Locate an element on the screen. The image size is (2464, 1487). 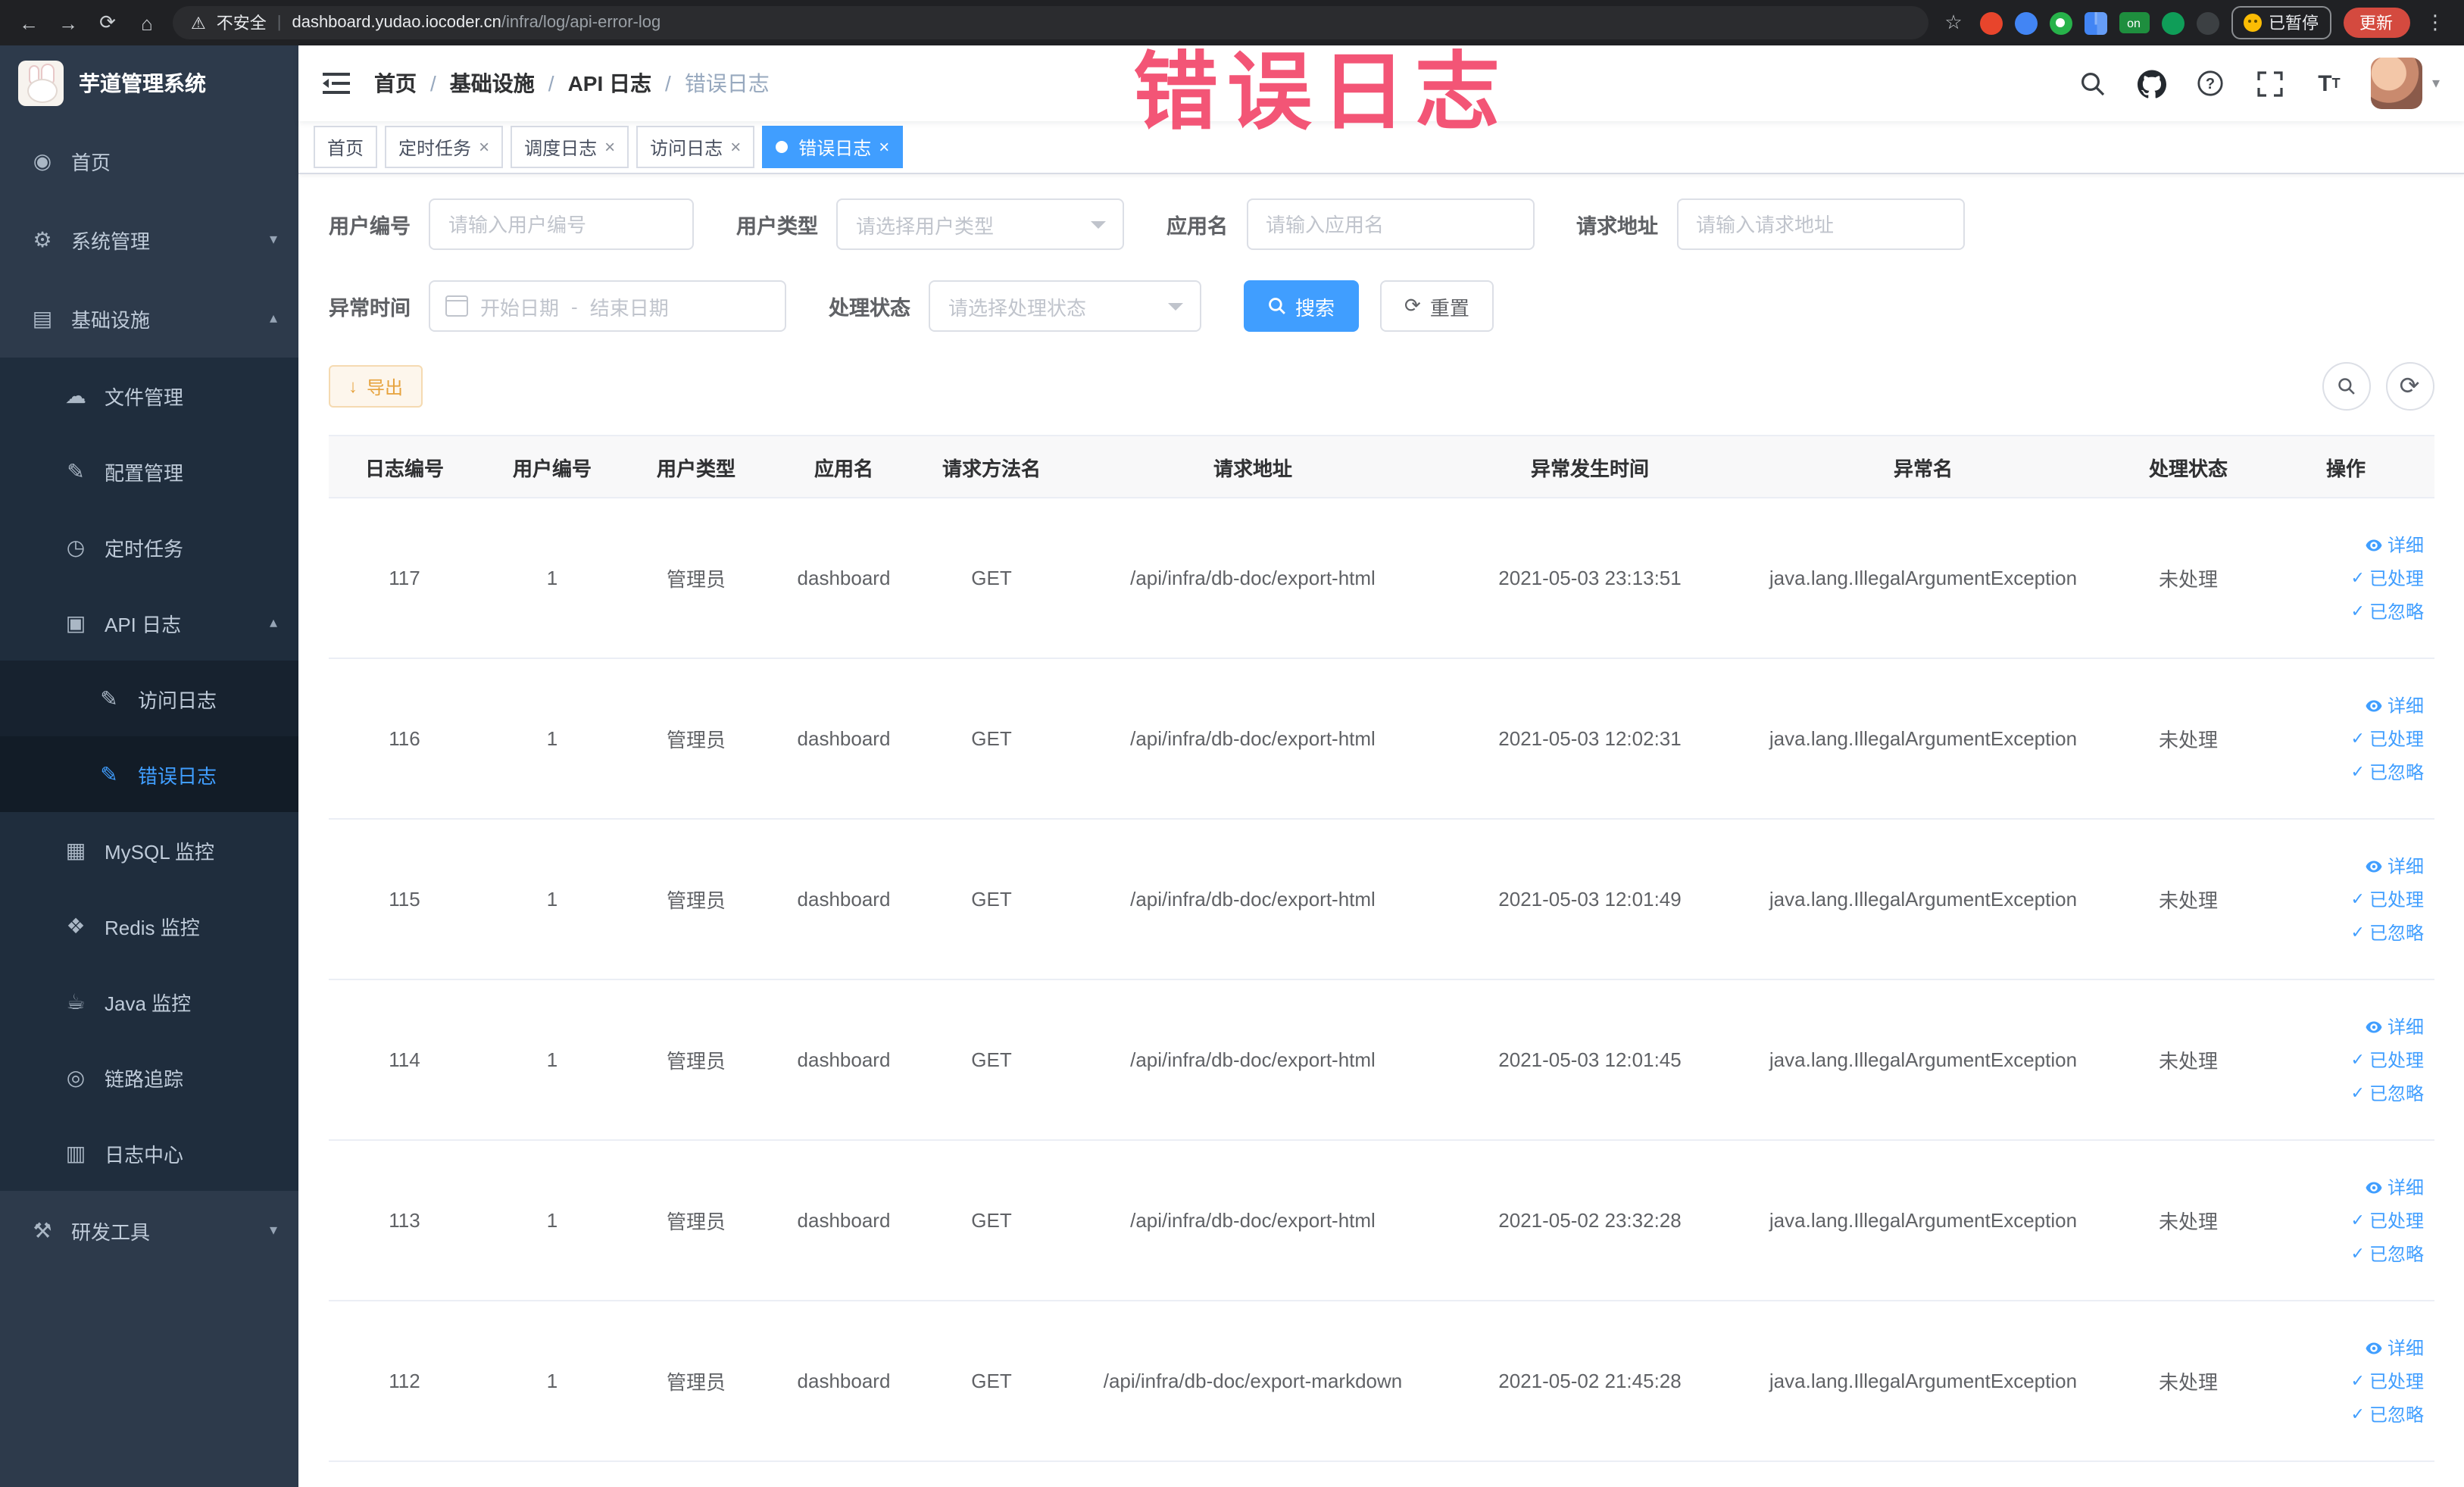
extension-icon-grid is located at coordinates (2095, 22).